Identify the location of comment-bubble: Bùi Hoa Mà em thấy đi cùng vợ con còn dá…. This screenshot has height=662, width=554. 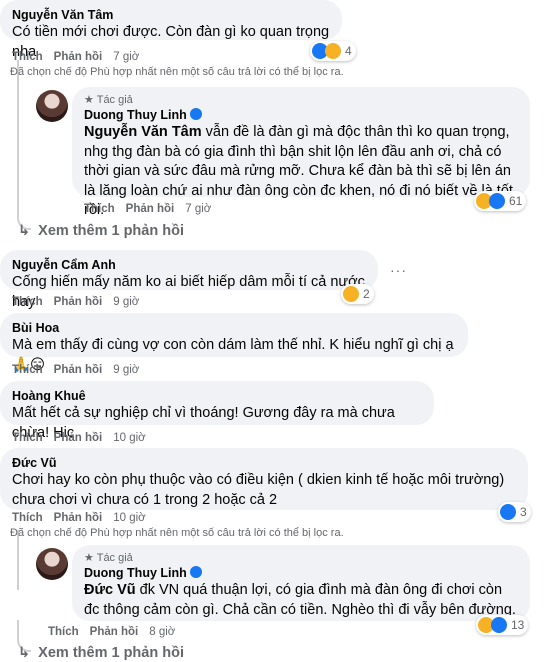
(234, 343).